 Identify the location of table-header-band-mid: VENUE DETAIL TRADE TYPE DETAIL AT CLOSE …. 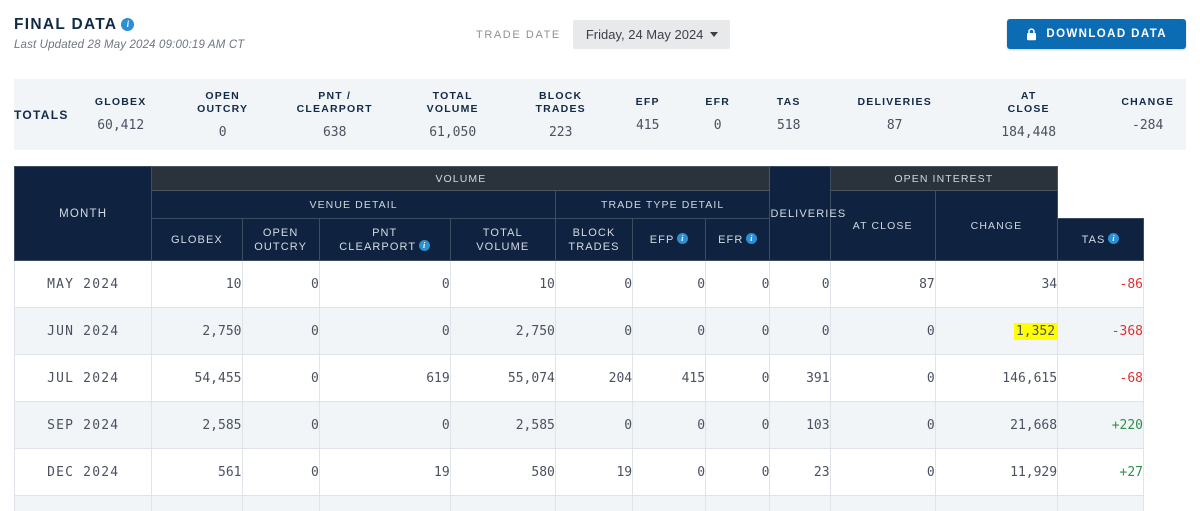
(579, 225).